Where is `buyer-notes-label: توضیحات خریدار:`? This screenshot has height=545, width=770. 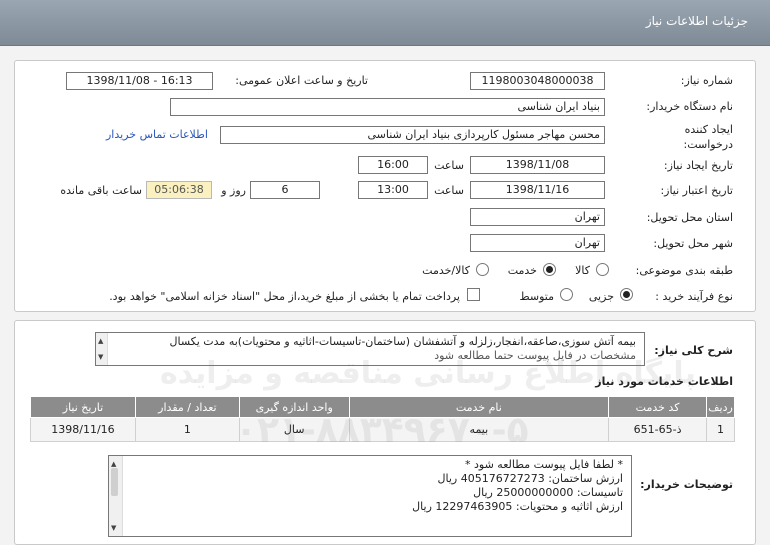 buyer-notes-label: توضیحات خریدار: is located at coordinates (686, 484).